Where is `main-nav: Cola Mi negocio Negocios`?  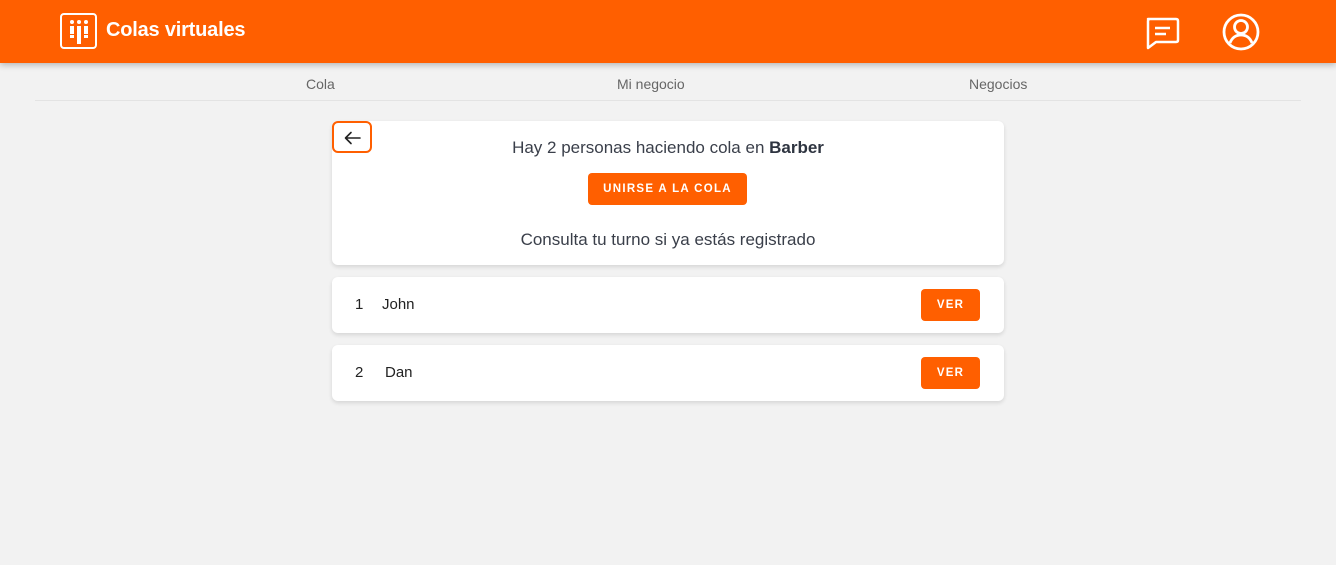 main-nav: Cola Mi negocio Negocios is located at coordinates (668, 82).